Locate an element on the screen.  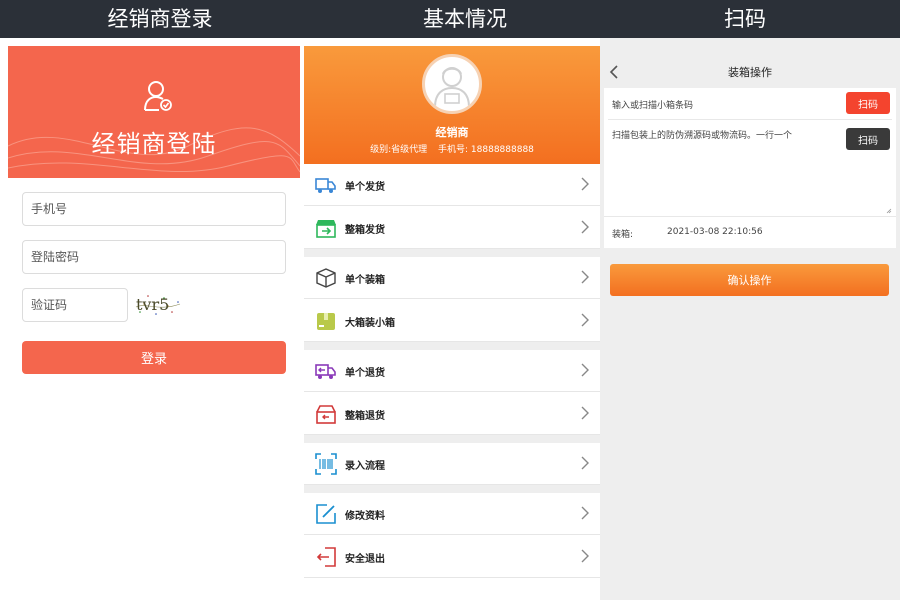
phone-field is located at coordinates (154, 209).